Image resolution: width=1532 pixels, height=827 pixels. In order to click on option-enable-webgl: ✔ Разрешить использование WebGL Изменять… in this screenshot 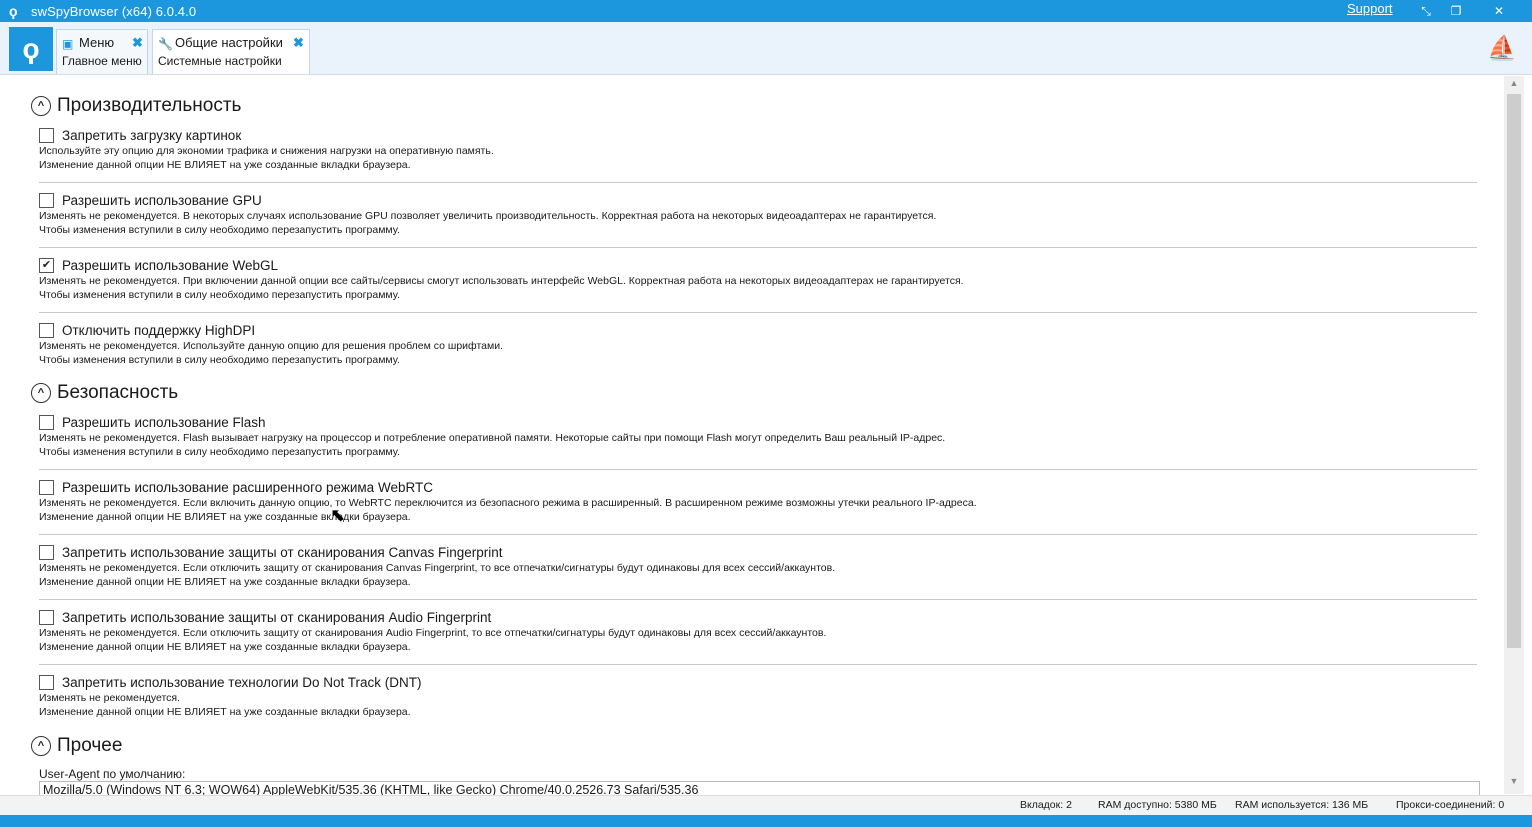, I will do `click(758, 284)`.